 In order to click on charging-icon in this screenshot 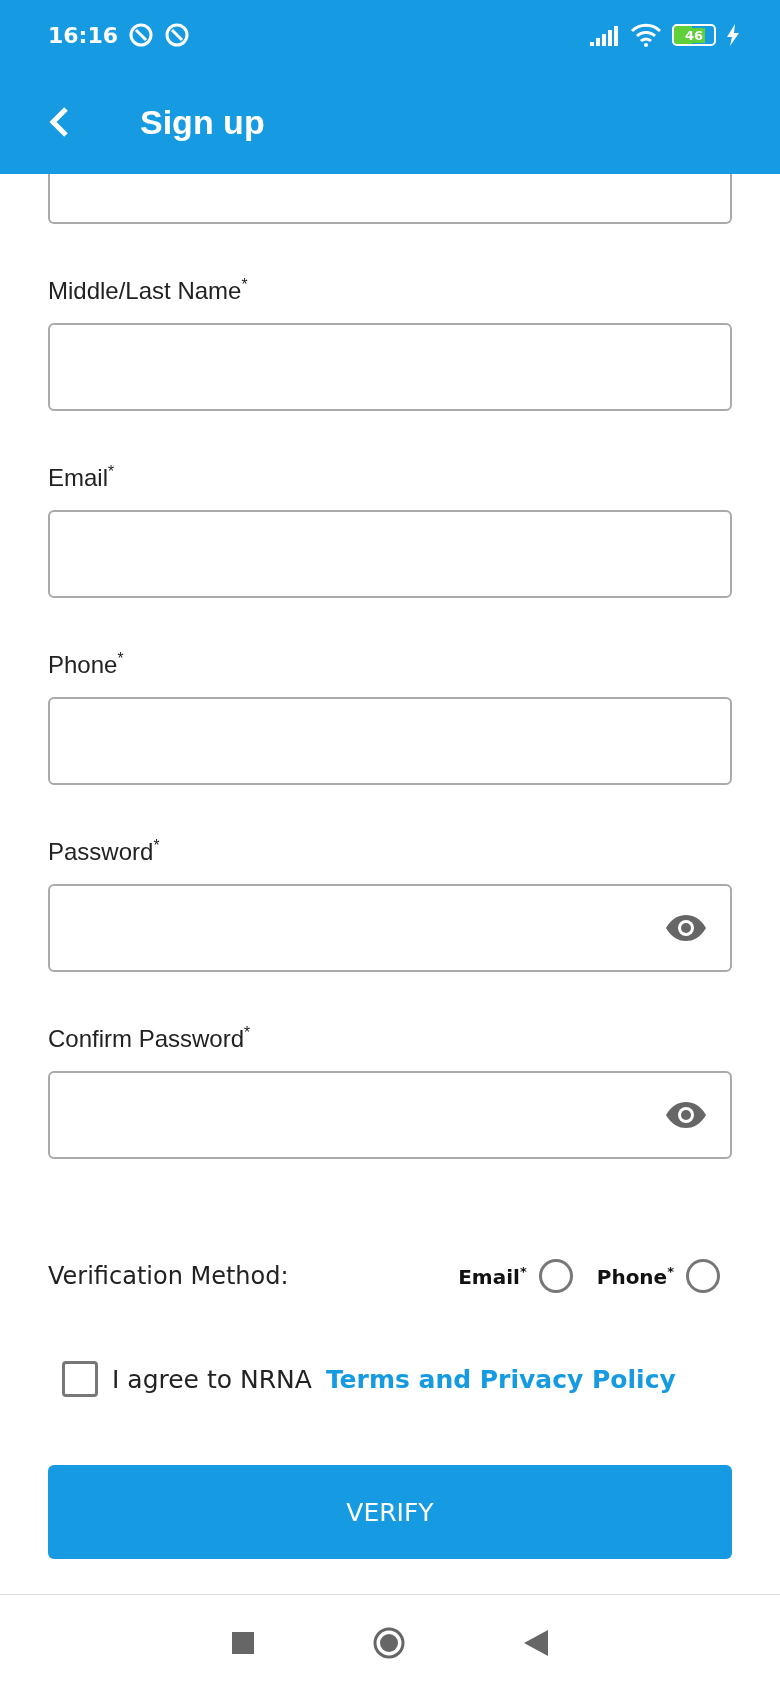, I will do `click(733, 35)`.